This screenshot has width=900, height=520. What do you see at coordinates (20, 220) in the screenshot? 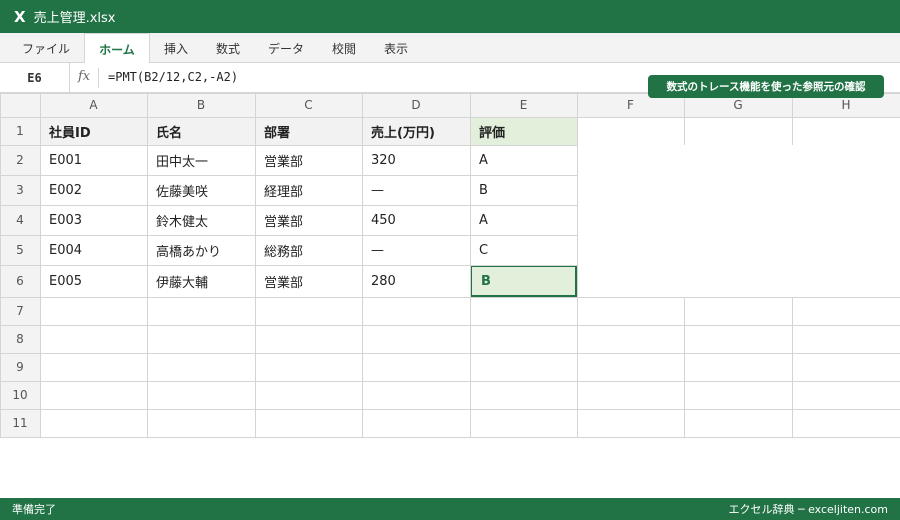
I see `row-header-4: 4` at bounding box center [20, 220].